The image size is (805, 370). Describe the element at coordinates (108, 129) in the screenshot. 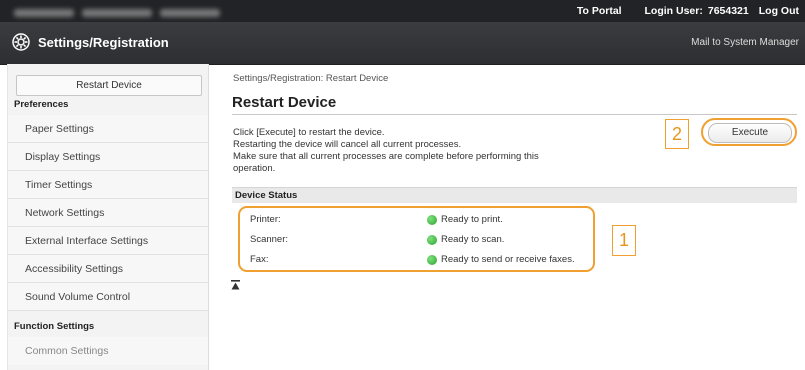

I see `sidebar-item-paper-settings: Paper Settings` at that location.